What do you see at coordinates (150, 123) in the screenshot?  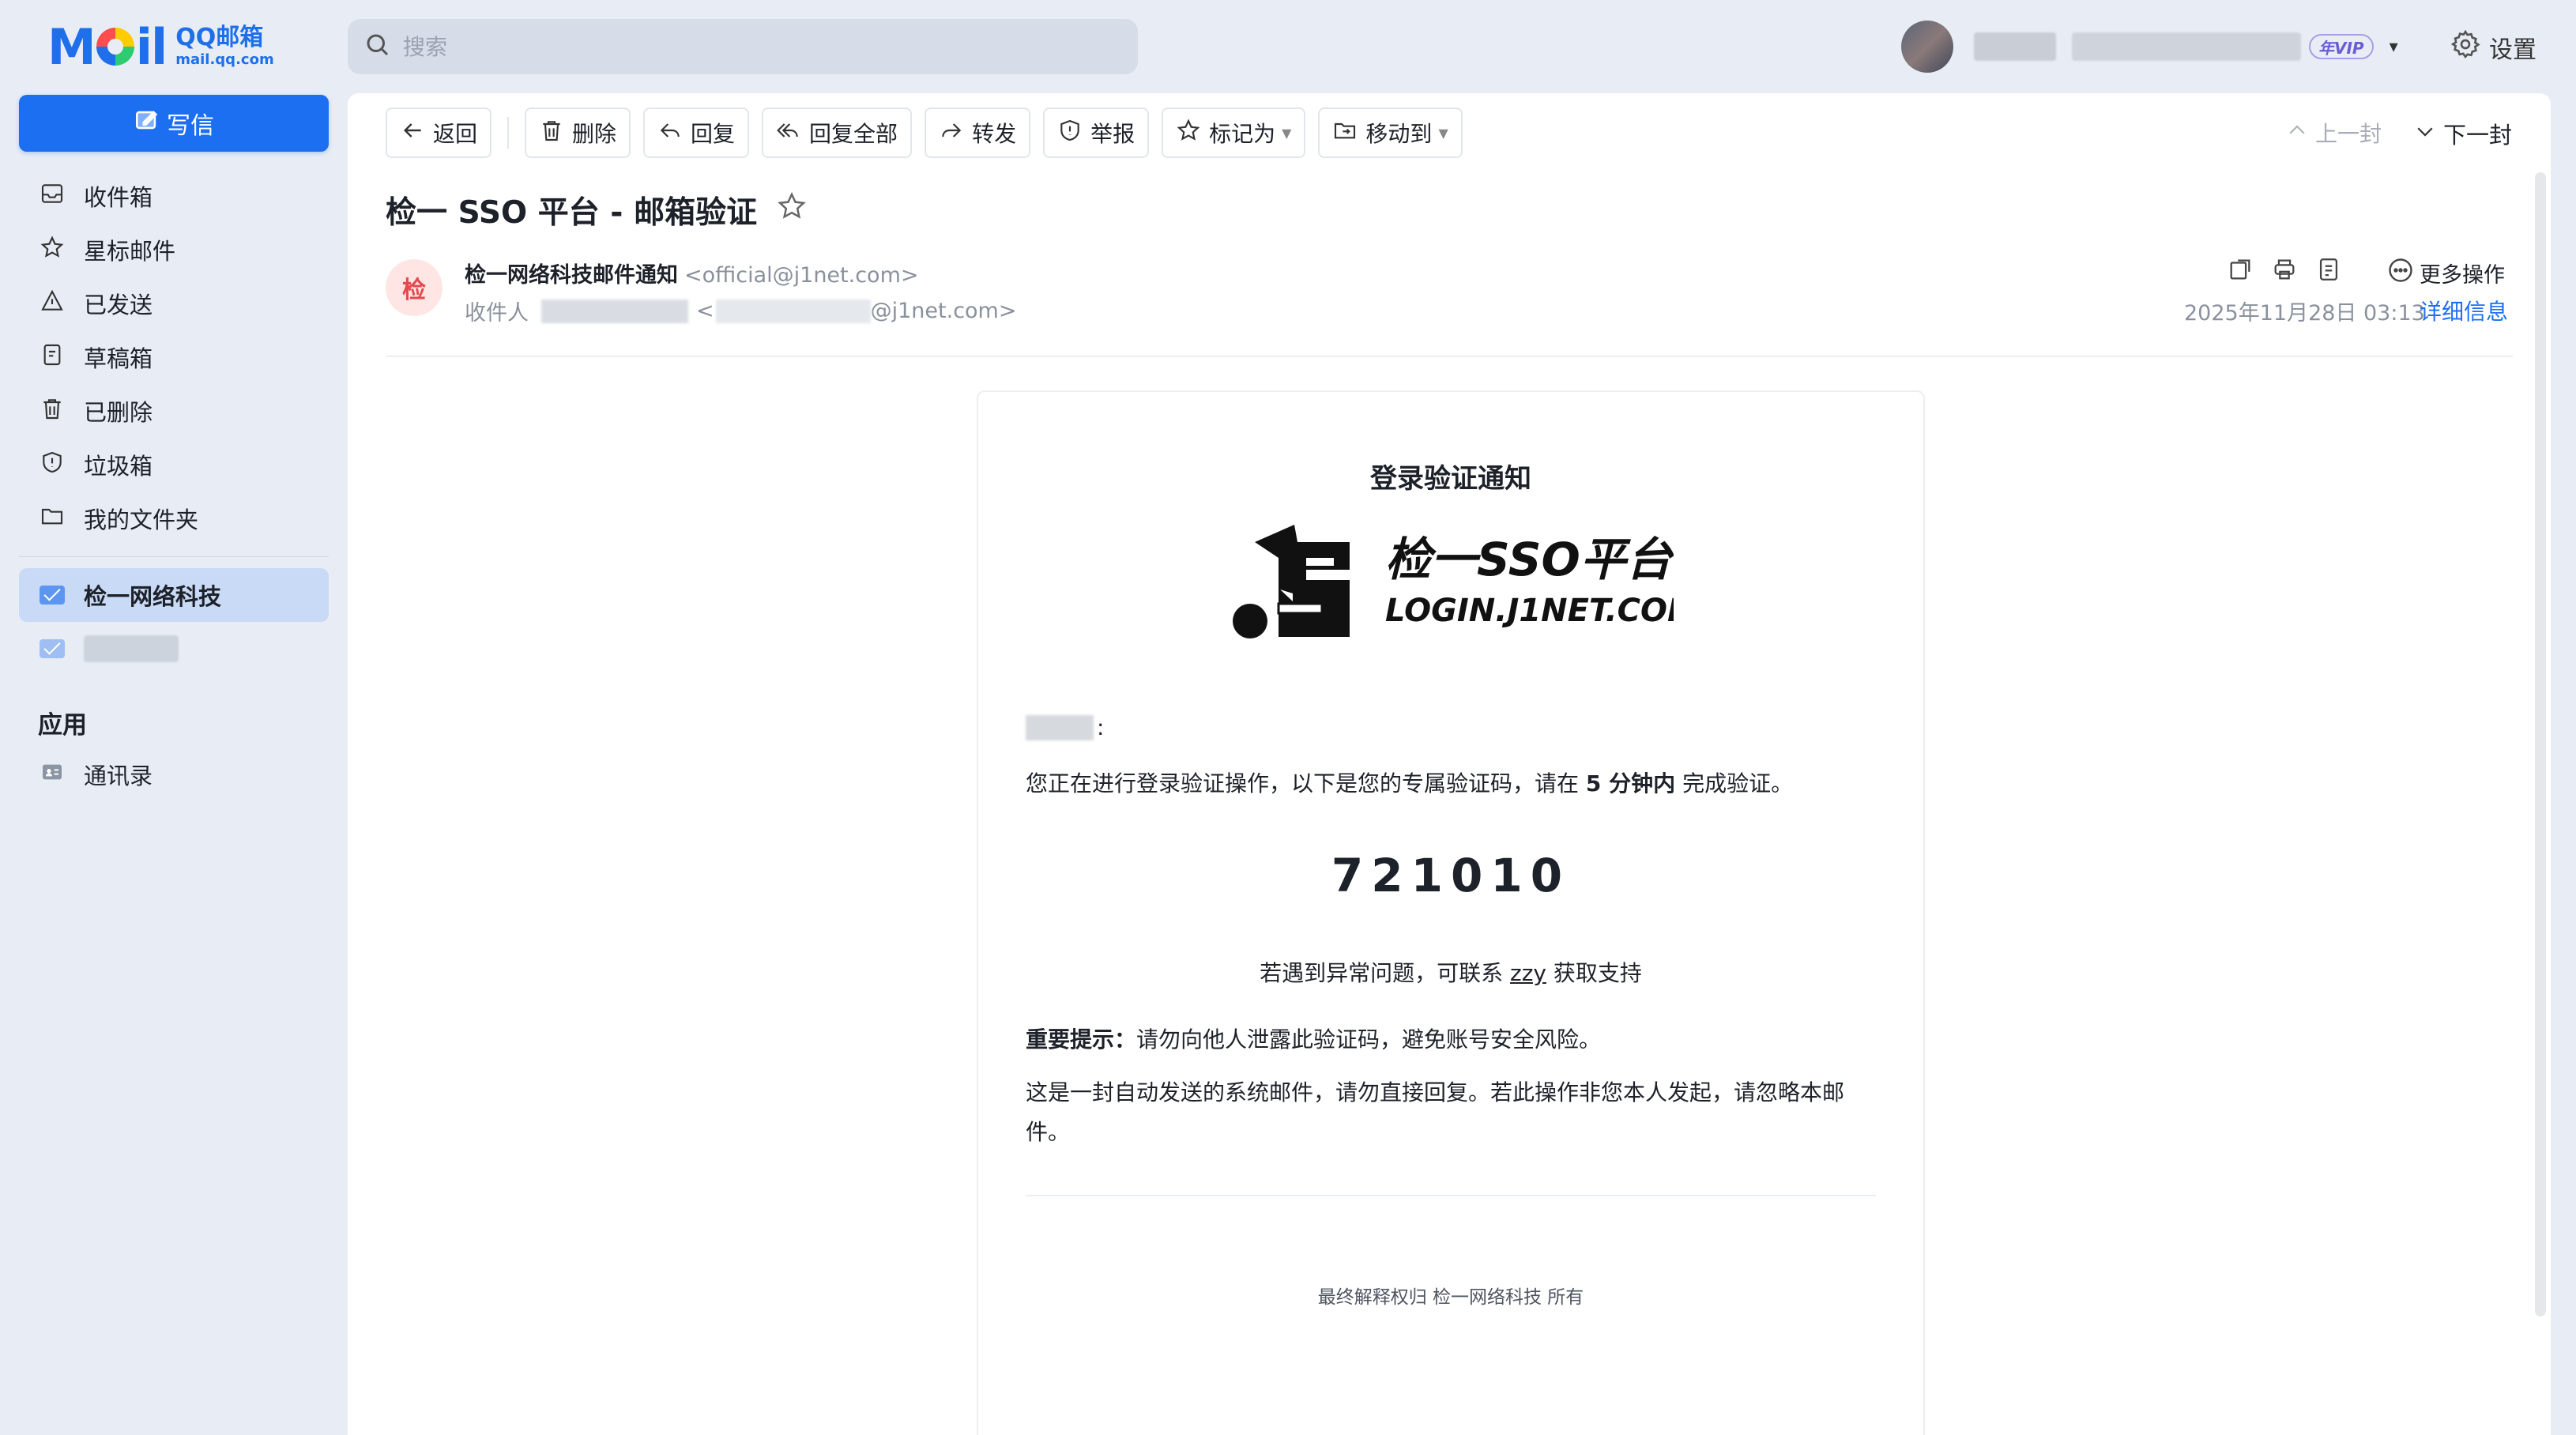 I see `compose-icon` at bounding box center [150, 123].